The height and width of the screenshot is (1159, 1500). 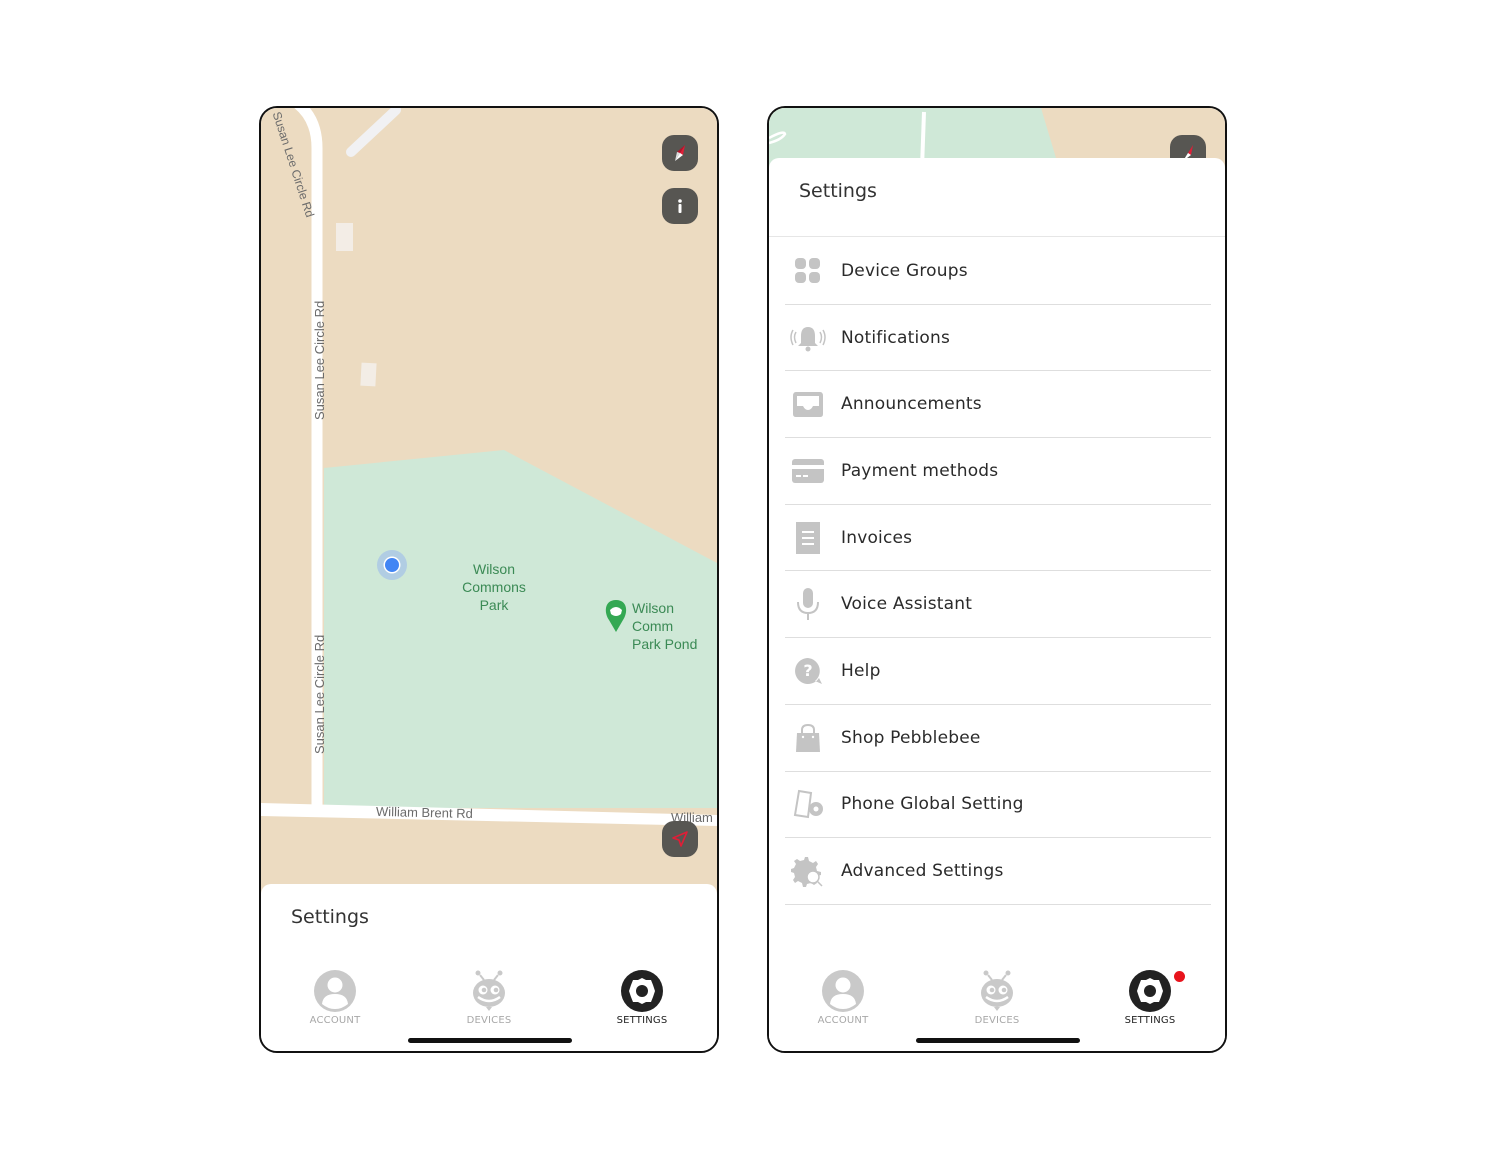 I want to click on park-label-line: Wilson, so click(x=493, y=569).